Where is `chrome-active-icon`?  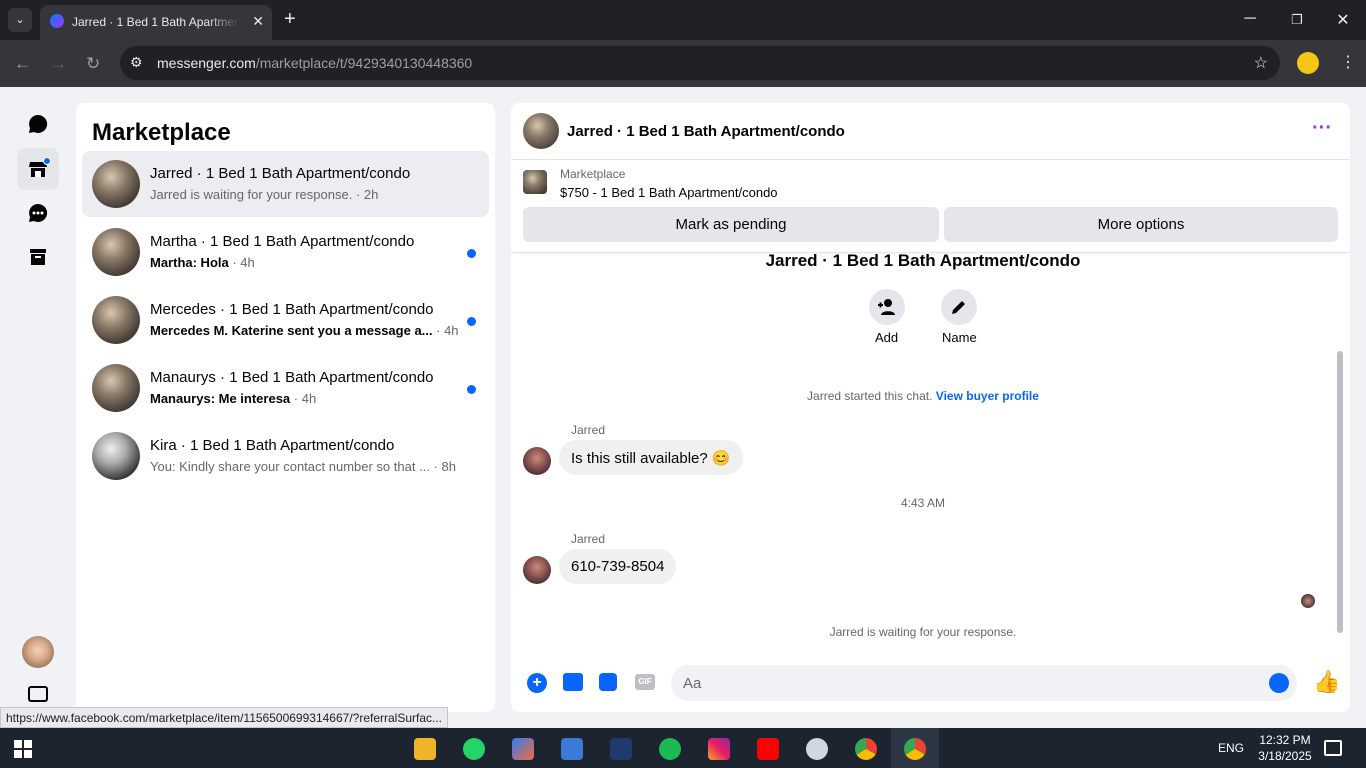 chrome-active-icon is located at coordinates (915, 749).